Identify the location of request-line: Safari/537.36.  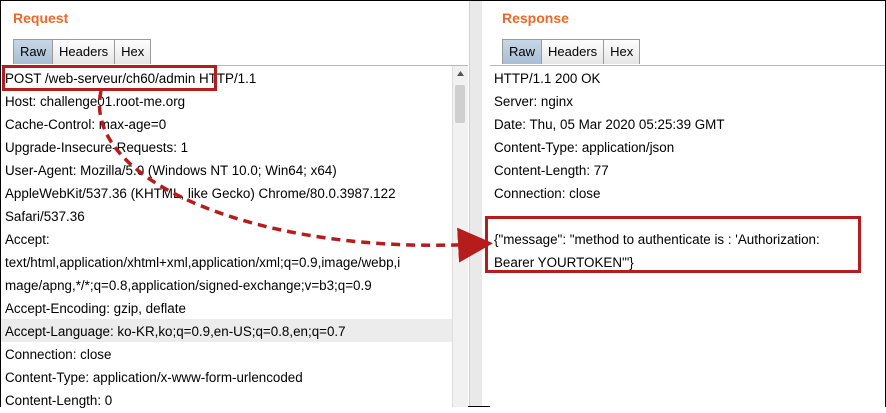
(45, 216).